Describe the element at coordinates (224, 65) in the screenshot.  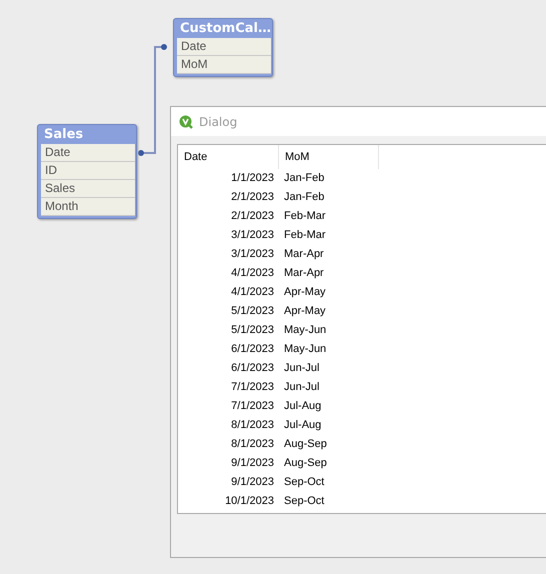
I see `field-row: MoM` at that location.